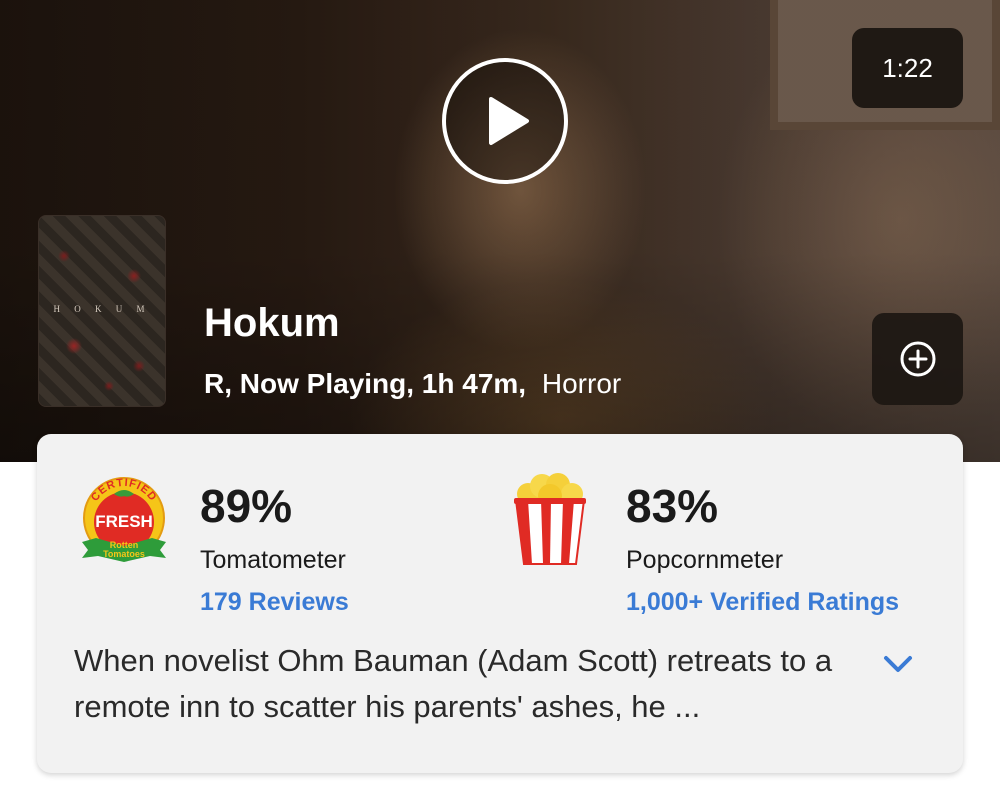 Image resolution: width=1000 pixels, height=795 pixels. I want to click on plus-circle-icon, so click(917, 359).